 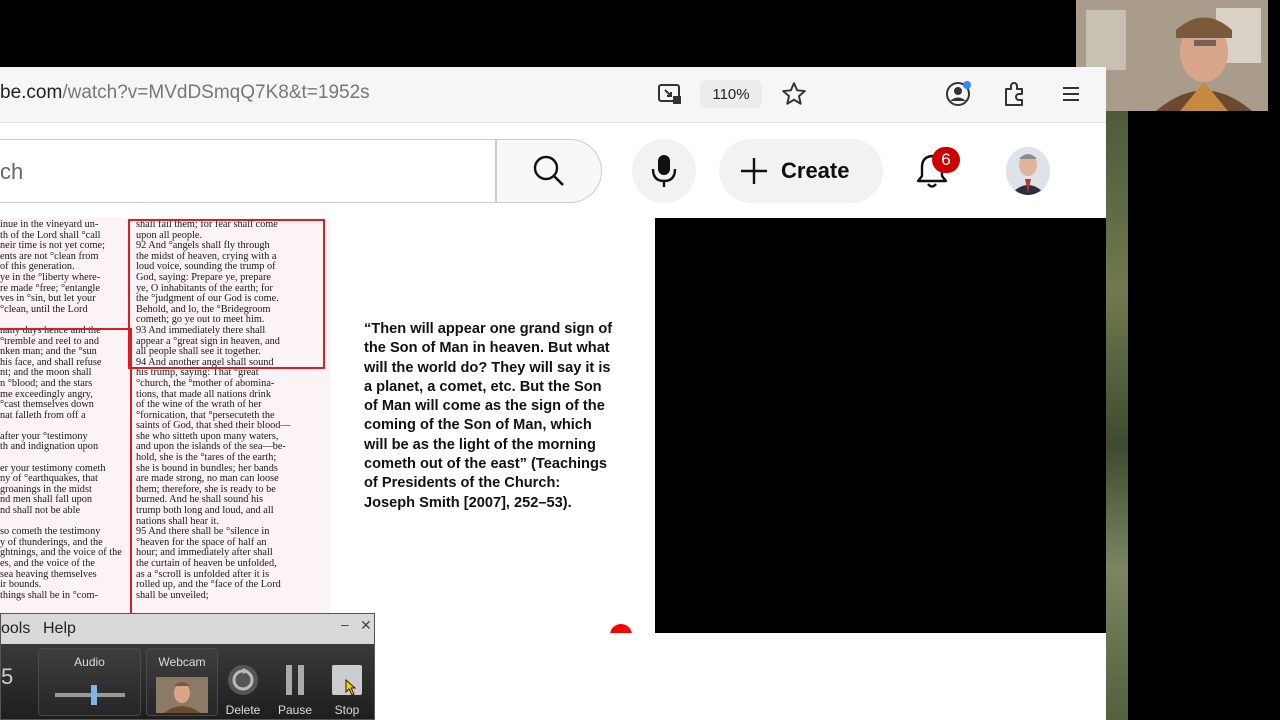 What do you see at coordinates (1014, 94) in the screenshot?
I see `extensions-icon` at bounding box center [1014, 94].